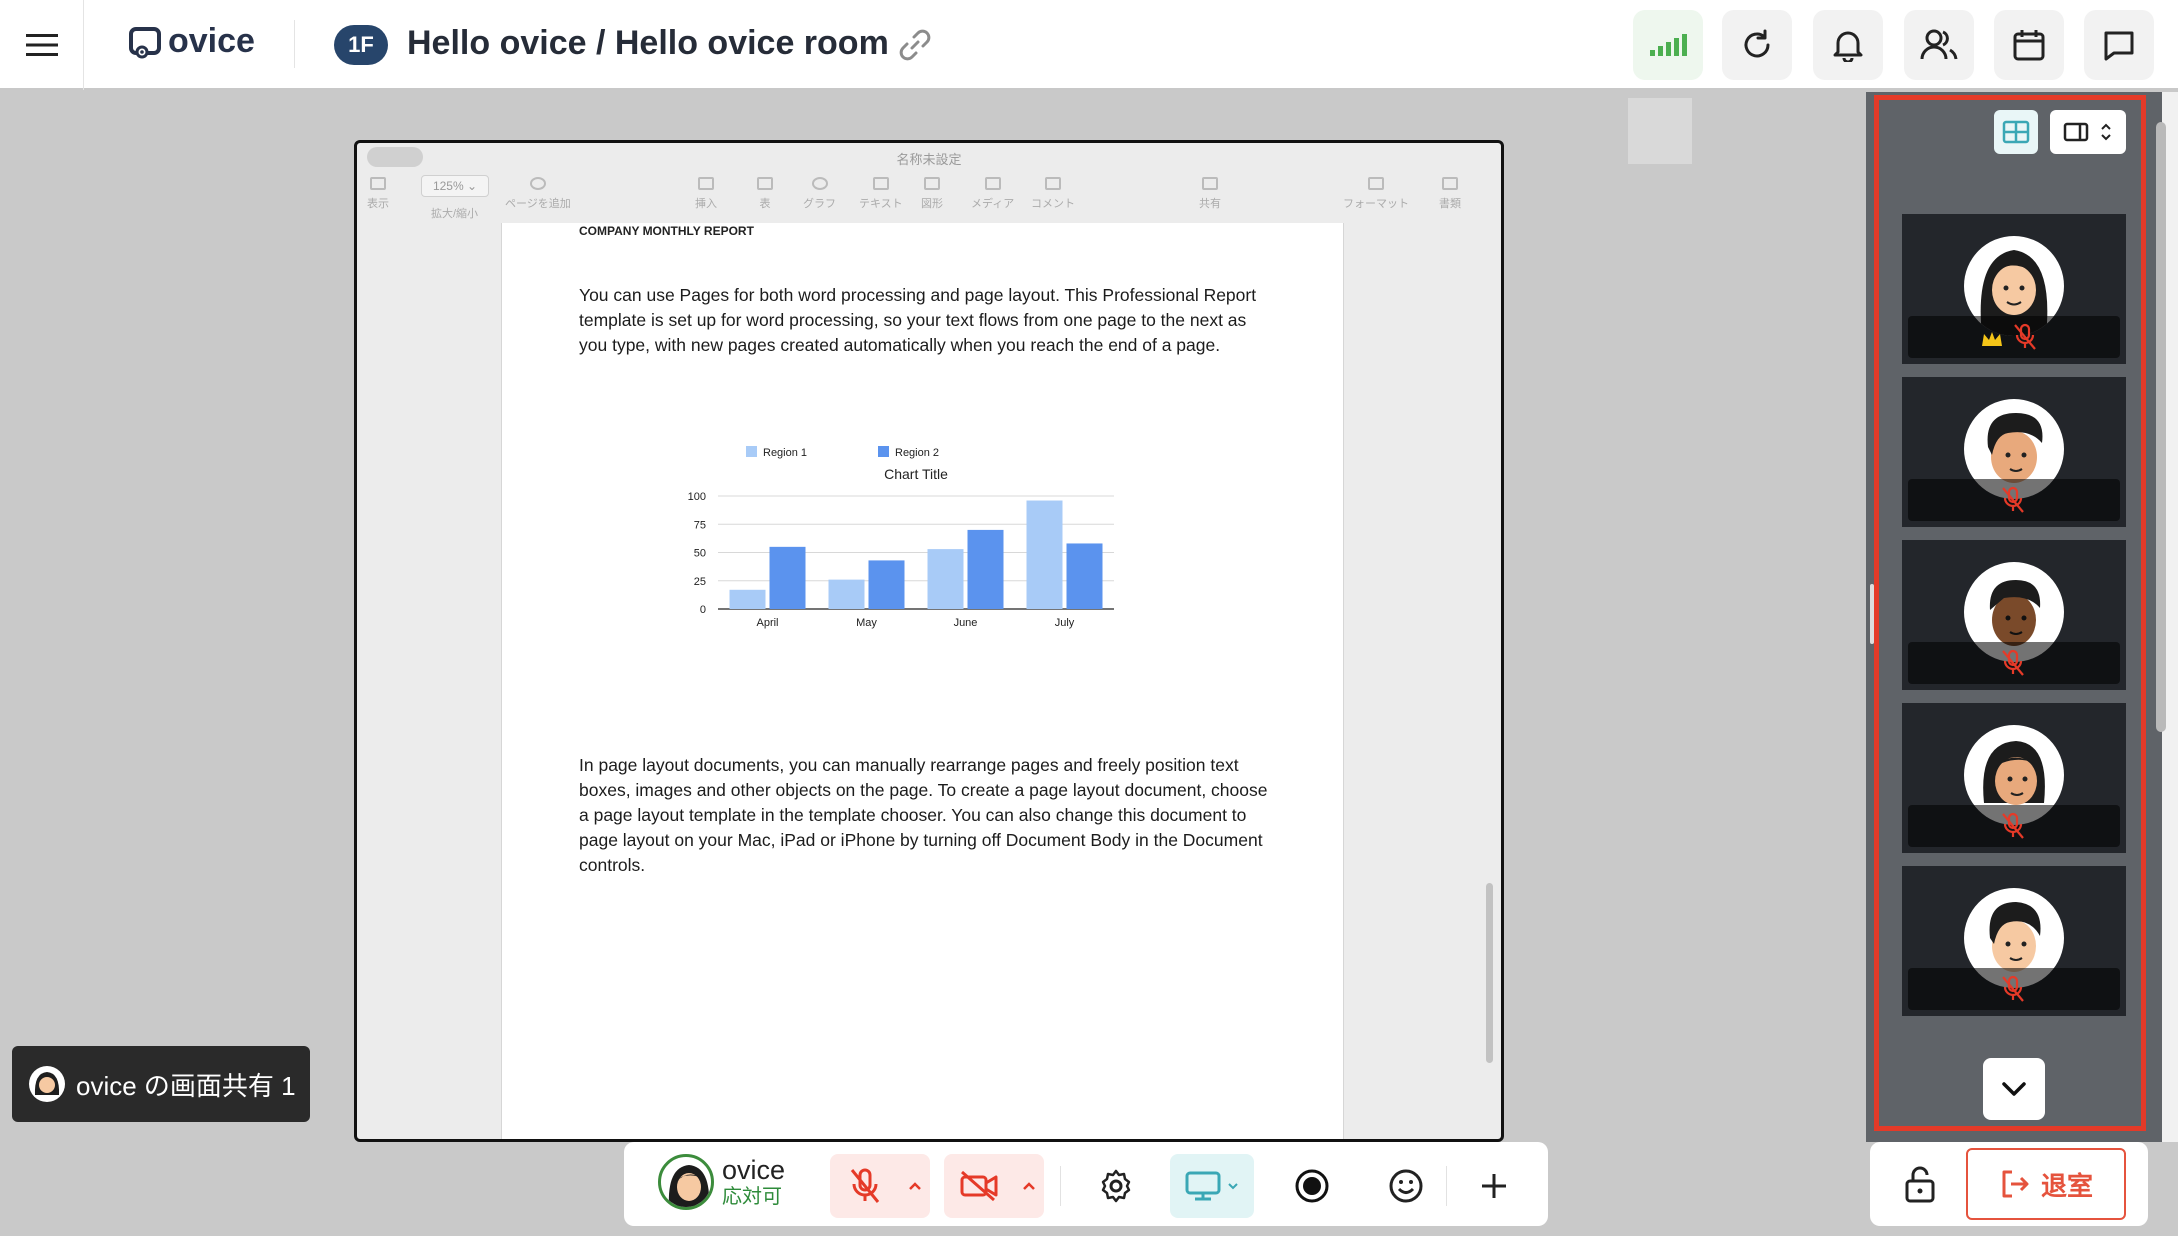 The image size is (2178, 1236). What do you see at coordinates (2066, 1185) in the screenshot?
I see `leave-room-label: 退室` at bounding box center [2066, 1185].